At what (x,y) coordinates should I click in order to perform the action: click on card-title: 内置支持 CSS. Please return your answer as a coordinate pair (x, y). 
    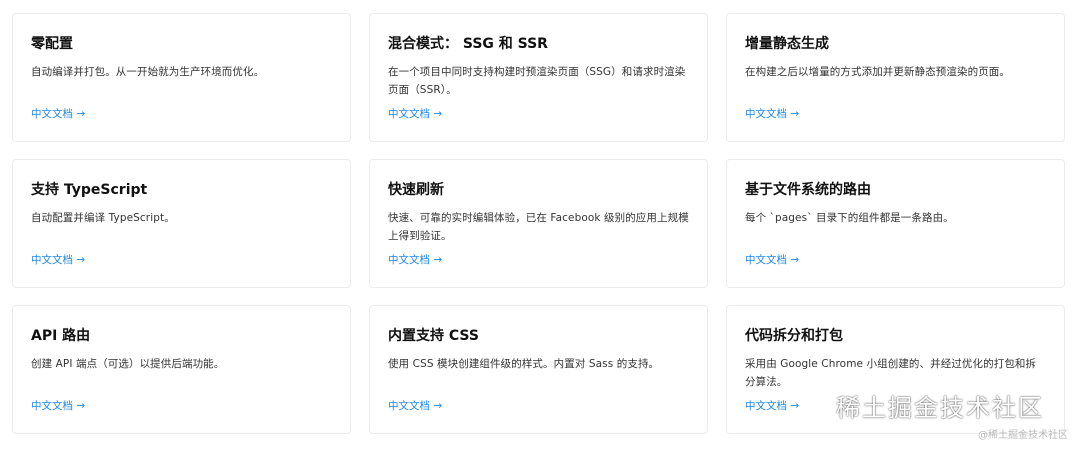
    Looking at the image, I should click on (433, 336).